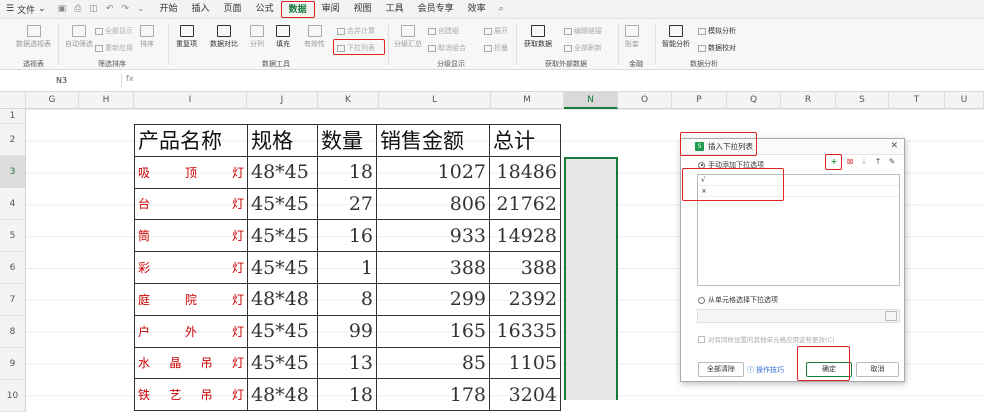 Image resolution: width=984 pixels, height=412 pixels. I want to click on tab-8: 会员专享, so click(436, 9).